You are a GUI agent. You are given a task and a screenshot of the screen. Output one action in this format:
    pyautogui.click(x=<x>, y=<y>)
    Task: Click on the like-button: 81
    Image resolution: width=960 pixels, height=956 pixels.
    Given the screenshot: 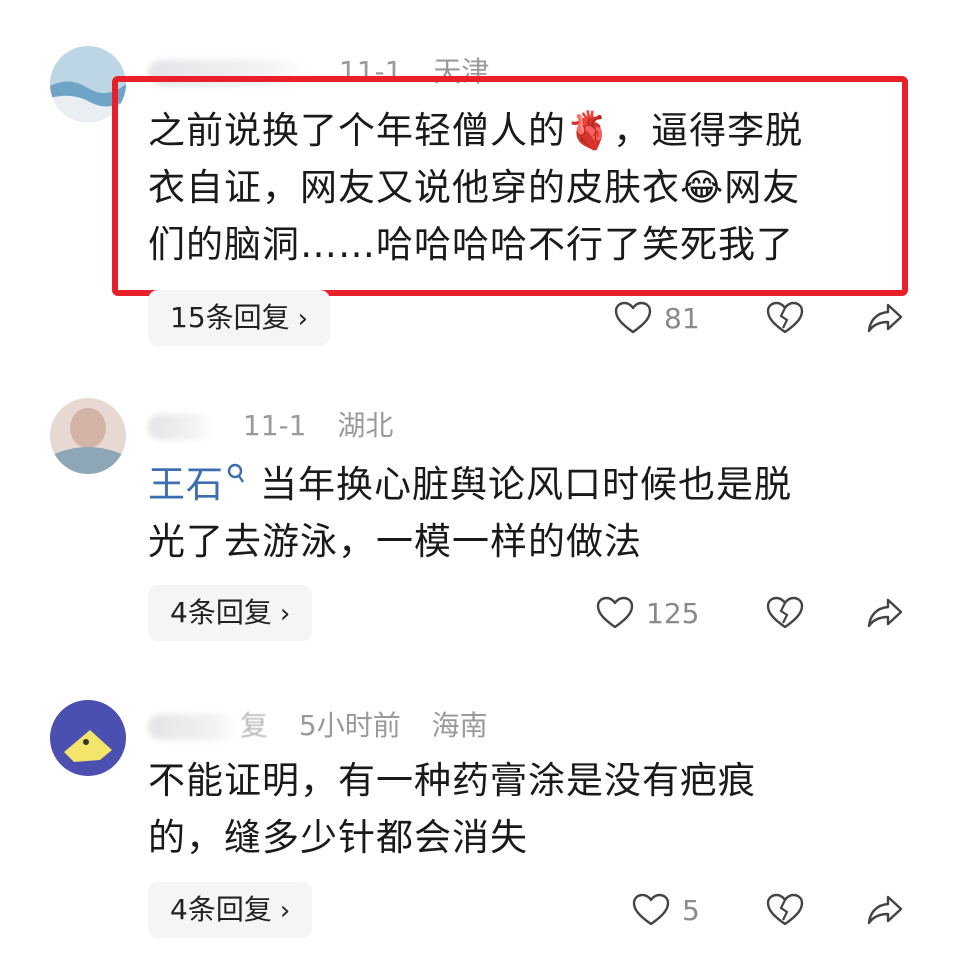 What is the action you would take?
    pyautogui.click(x=657, y=318)
    